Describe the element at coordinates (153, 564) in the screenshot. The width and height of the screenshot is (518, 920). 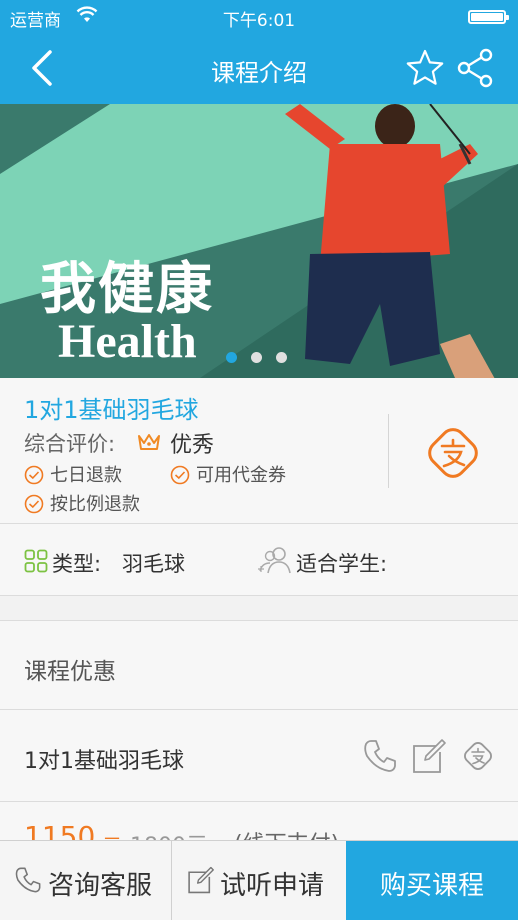
I see `type-value: 羽毛球` at that location.